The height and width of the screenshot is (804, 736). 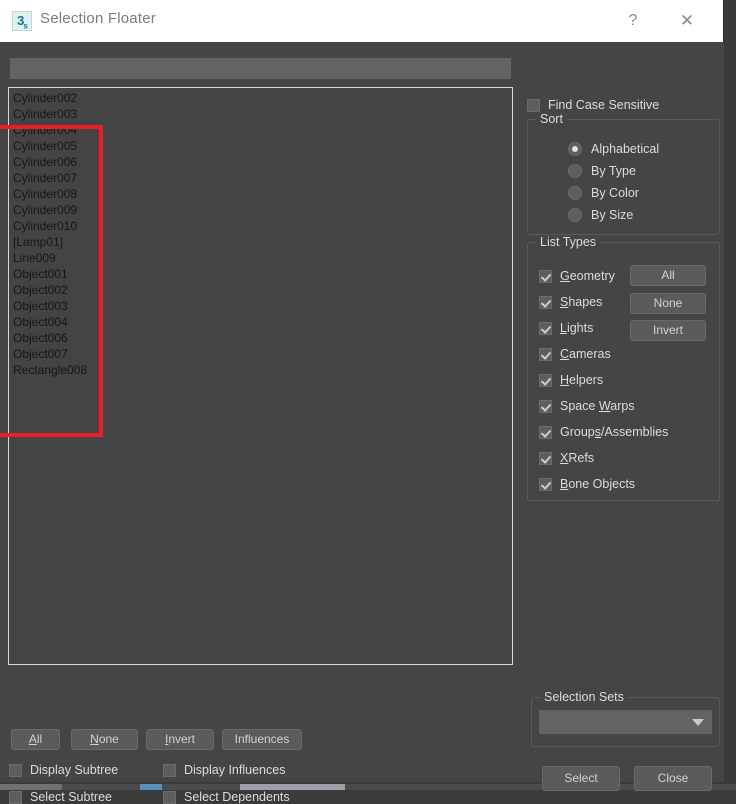 What do you see at coordinates (262, 354) in the screenshot?
I see `list-item: Object007` at bounding box center [262, 354].